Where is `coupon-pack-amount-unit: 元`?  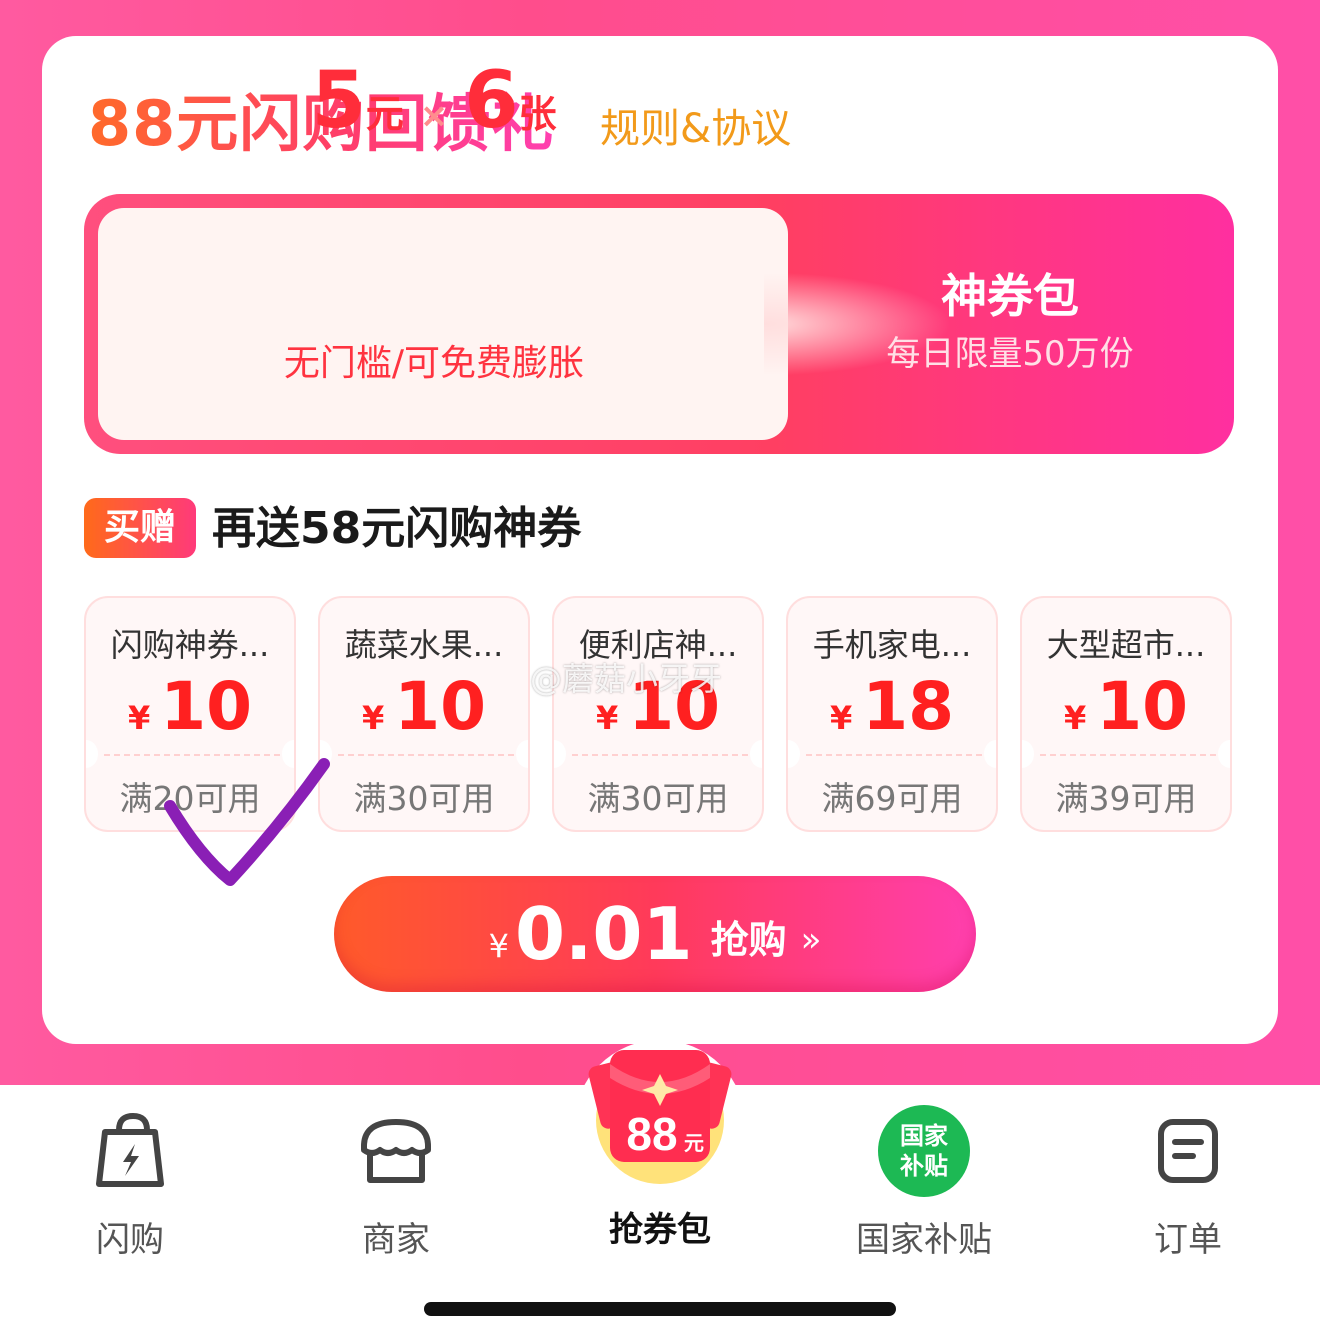 coupon-pack-amount-unit: 元 is located at coordinates (384, 114).